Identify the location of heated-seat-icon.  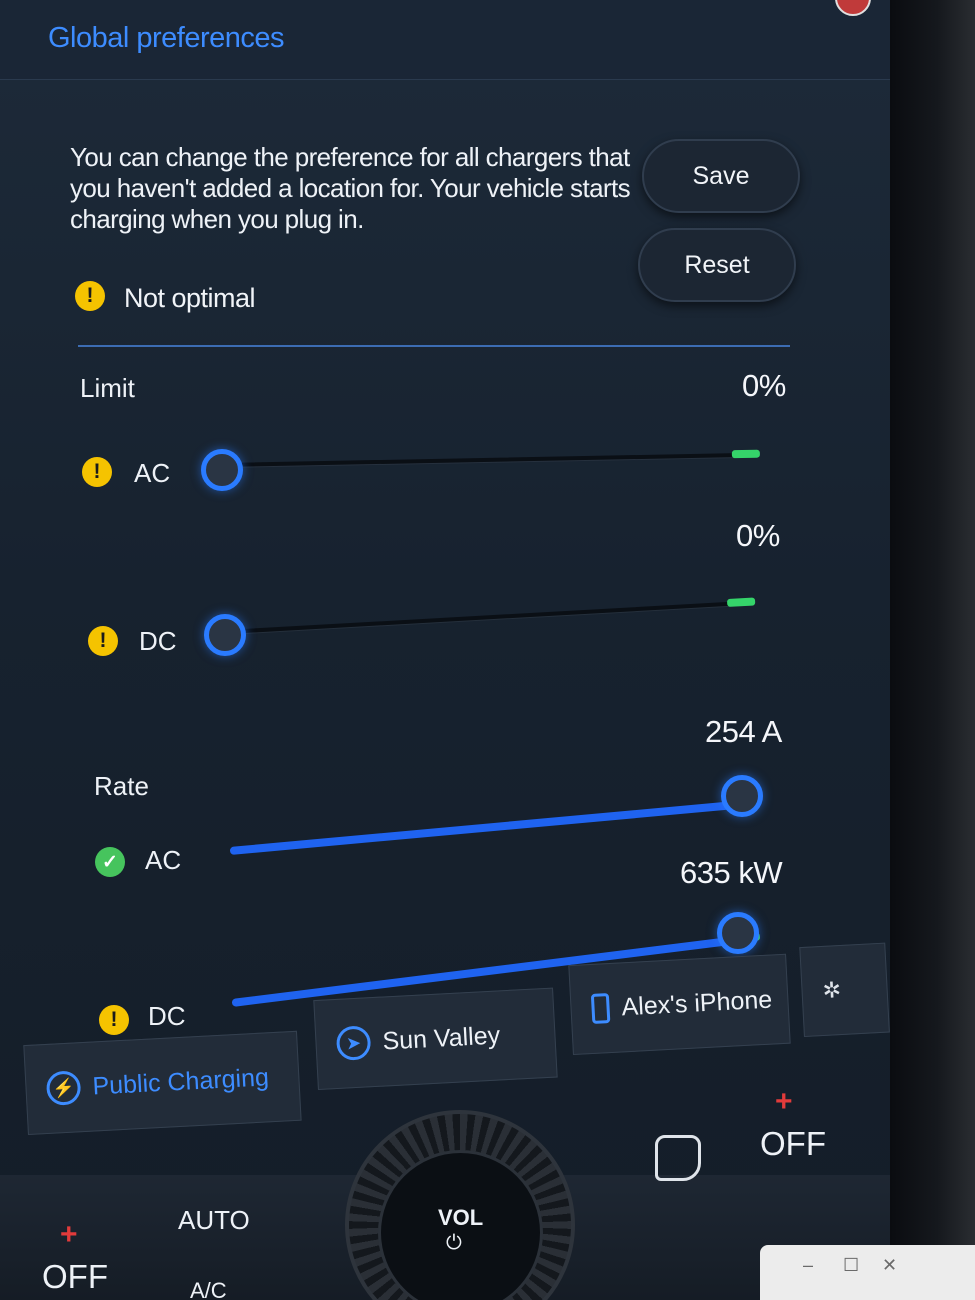
(678, 1158).